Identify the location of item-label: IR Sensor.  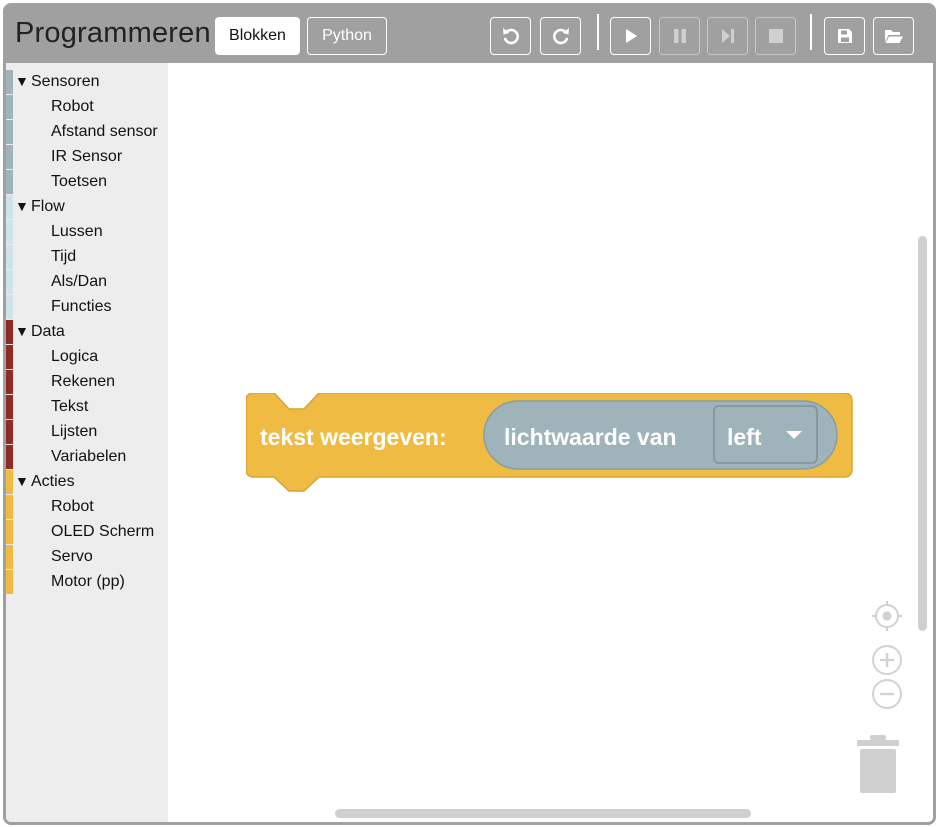
(87, 156).